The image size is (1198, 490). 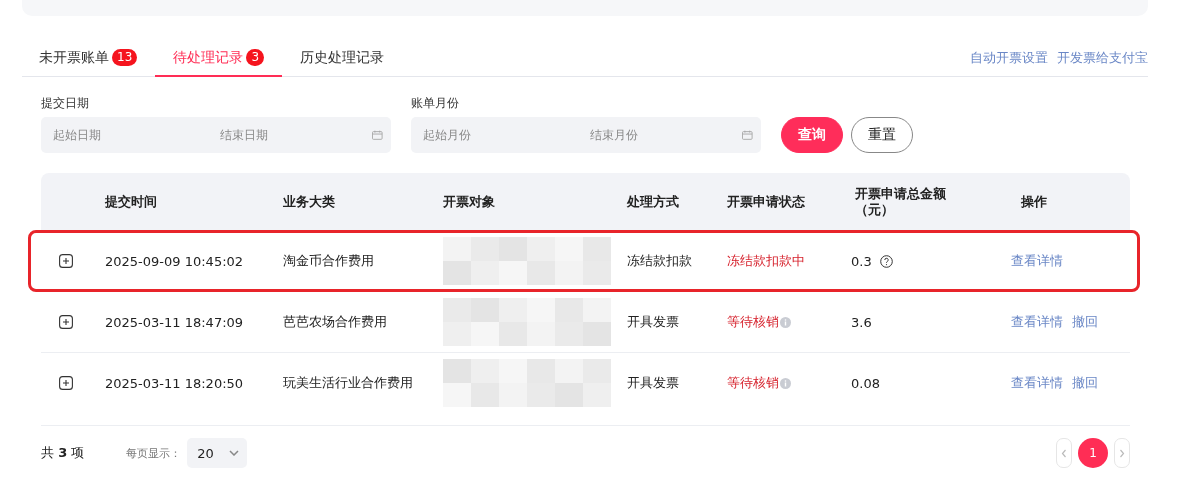 What do you see at coordinates (882, 135) in the screenshot?
I see `reset-button: 重置` at bounding box center [882, 135].